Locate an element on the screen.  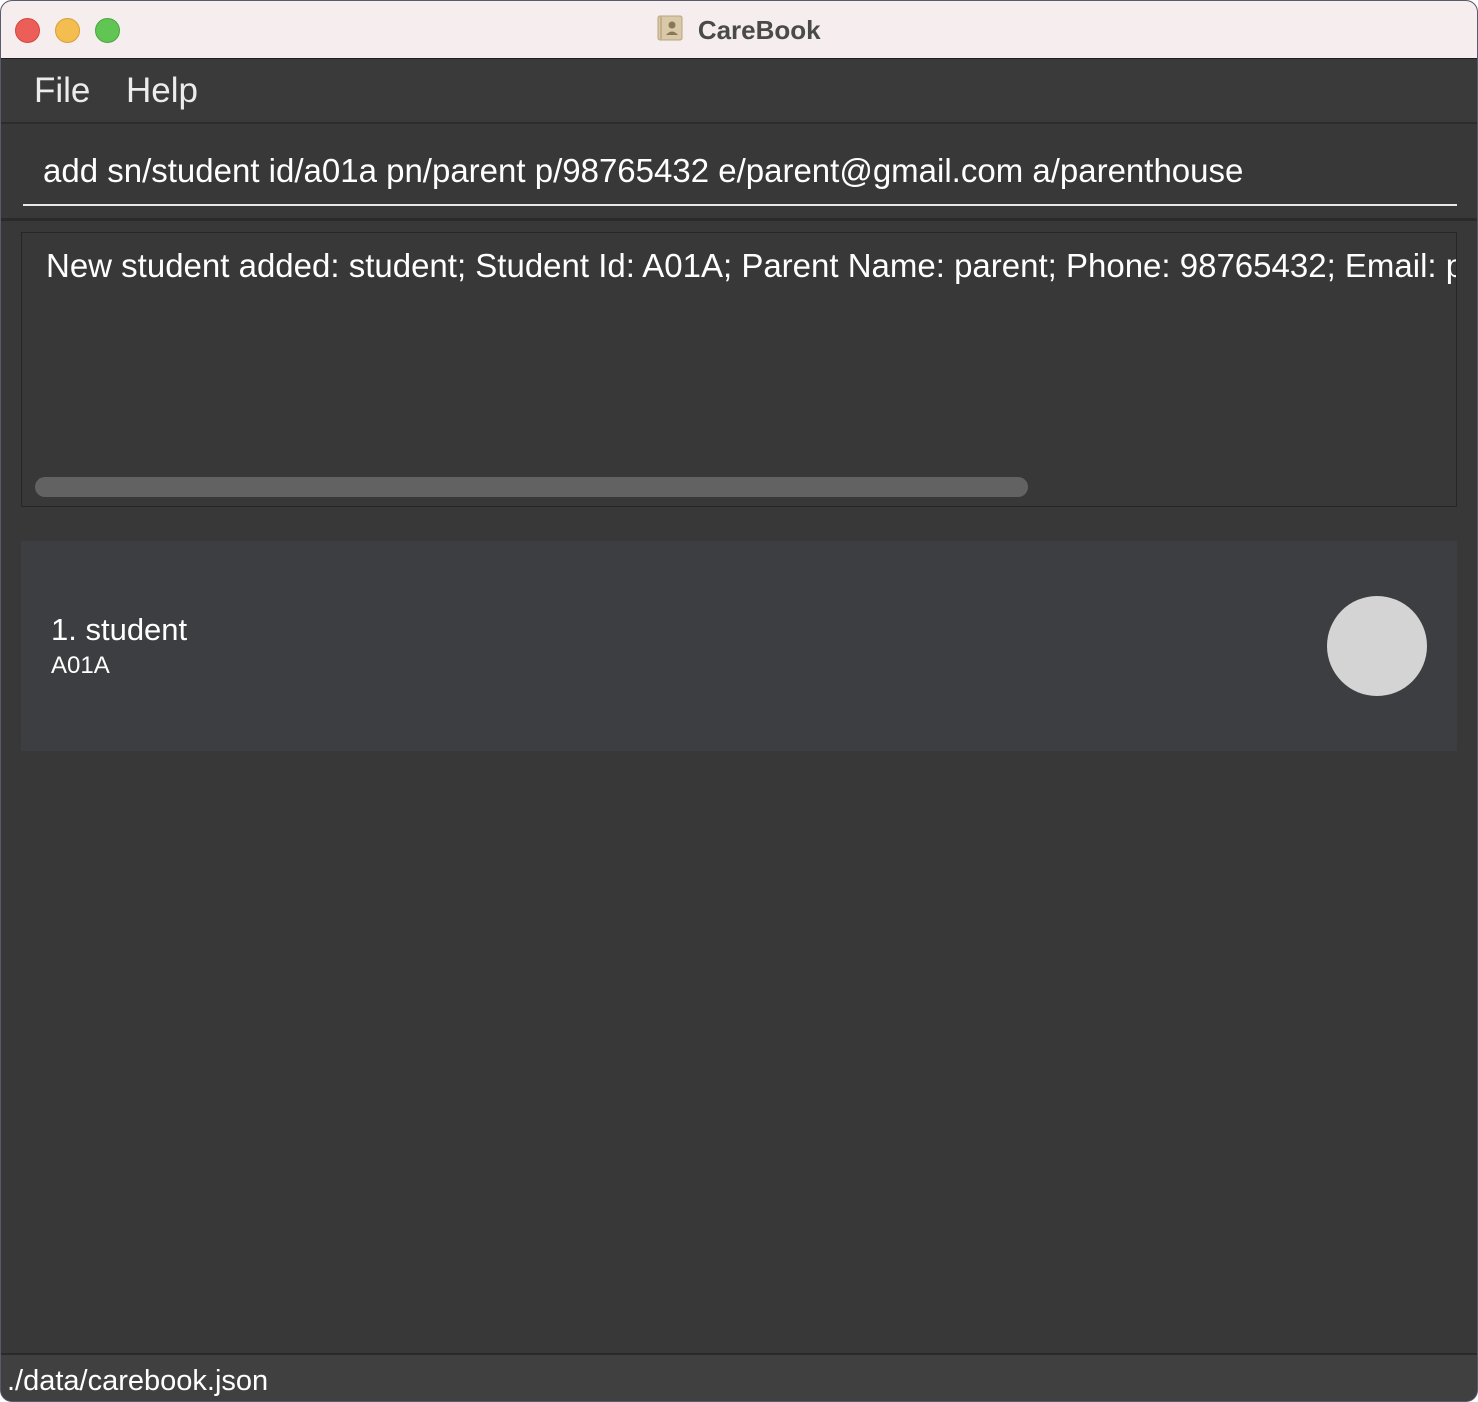
menu-bar: File Help is located at coordinates (739, 91).